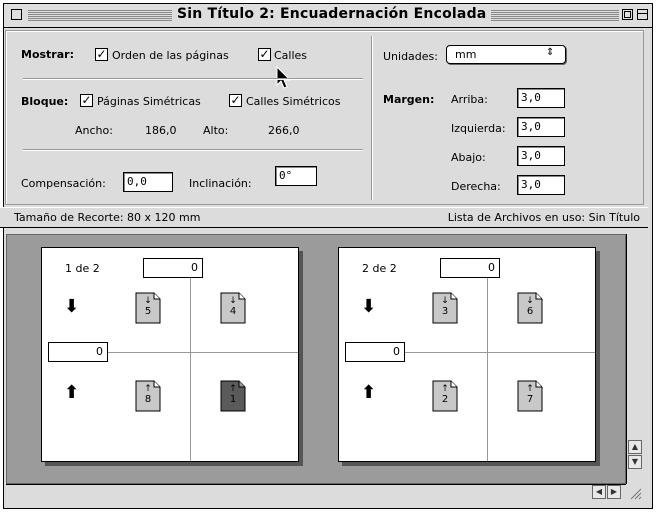 This screenshot has height=514, width=658. I want to click on updown-arrows-icon: ⇕, so click(550, 52).